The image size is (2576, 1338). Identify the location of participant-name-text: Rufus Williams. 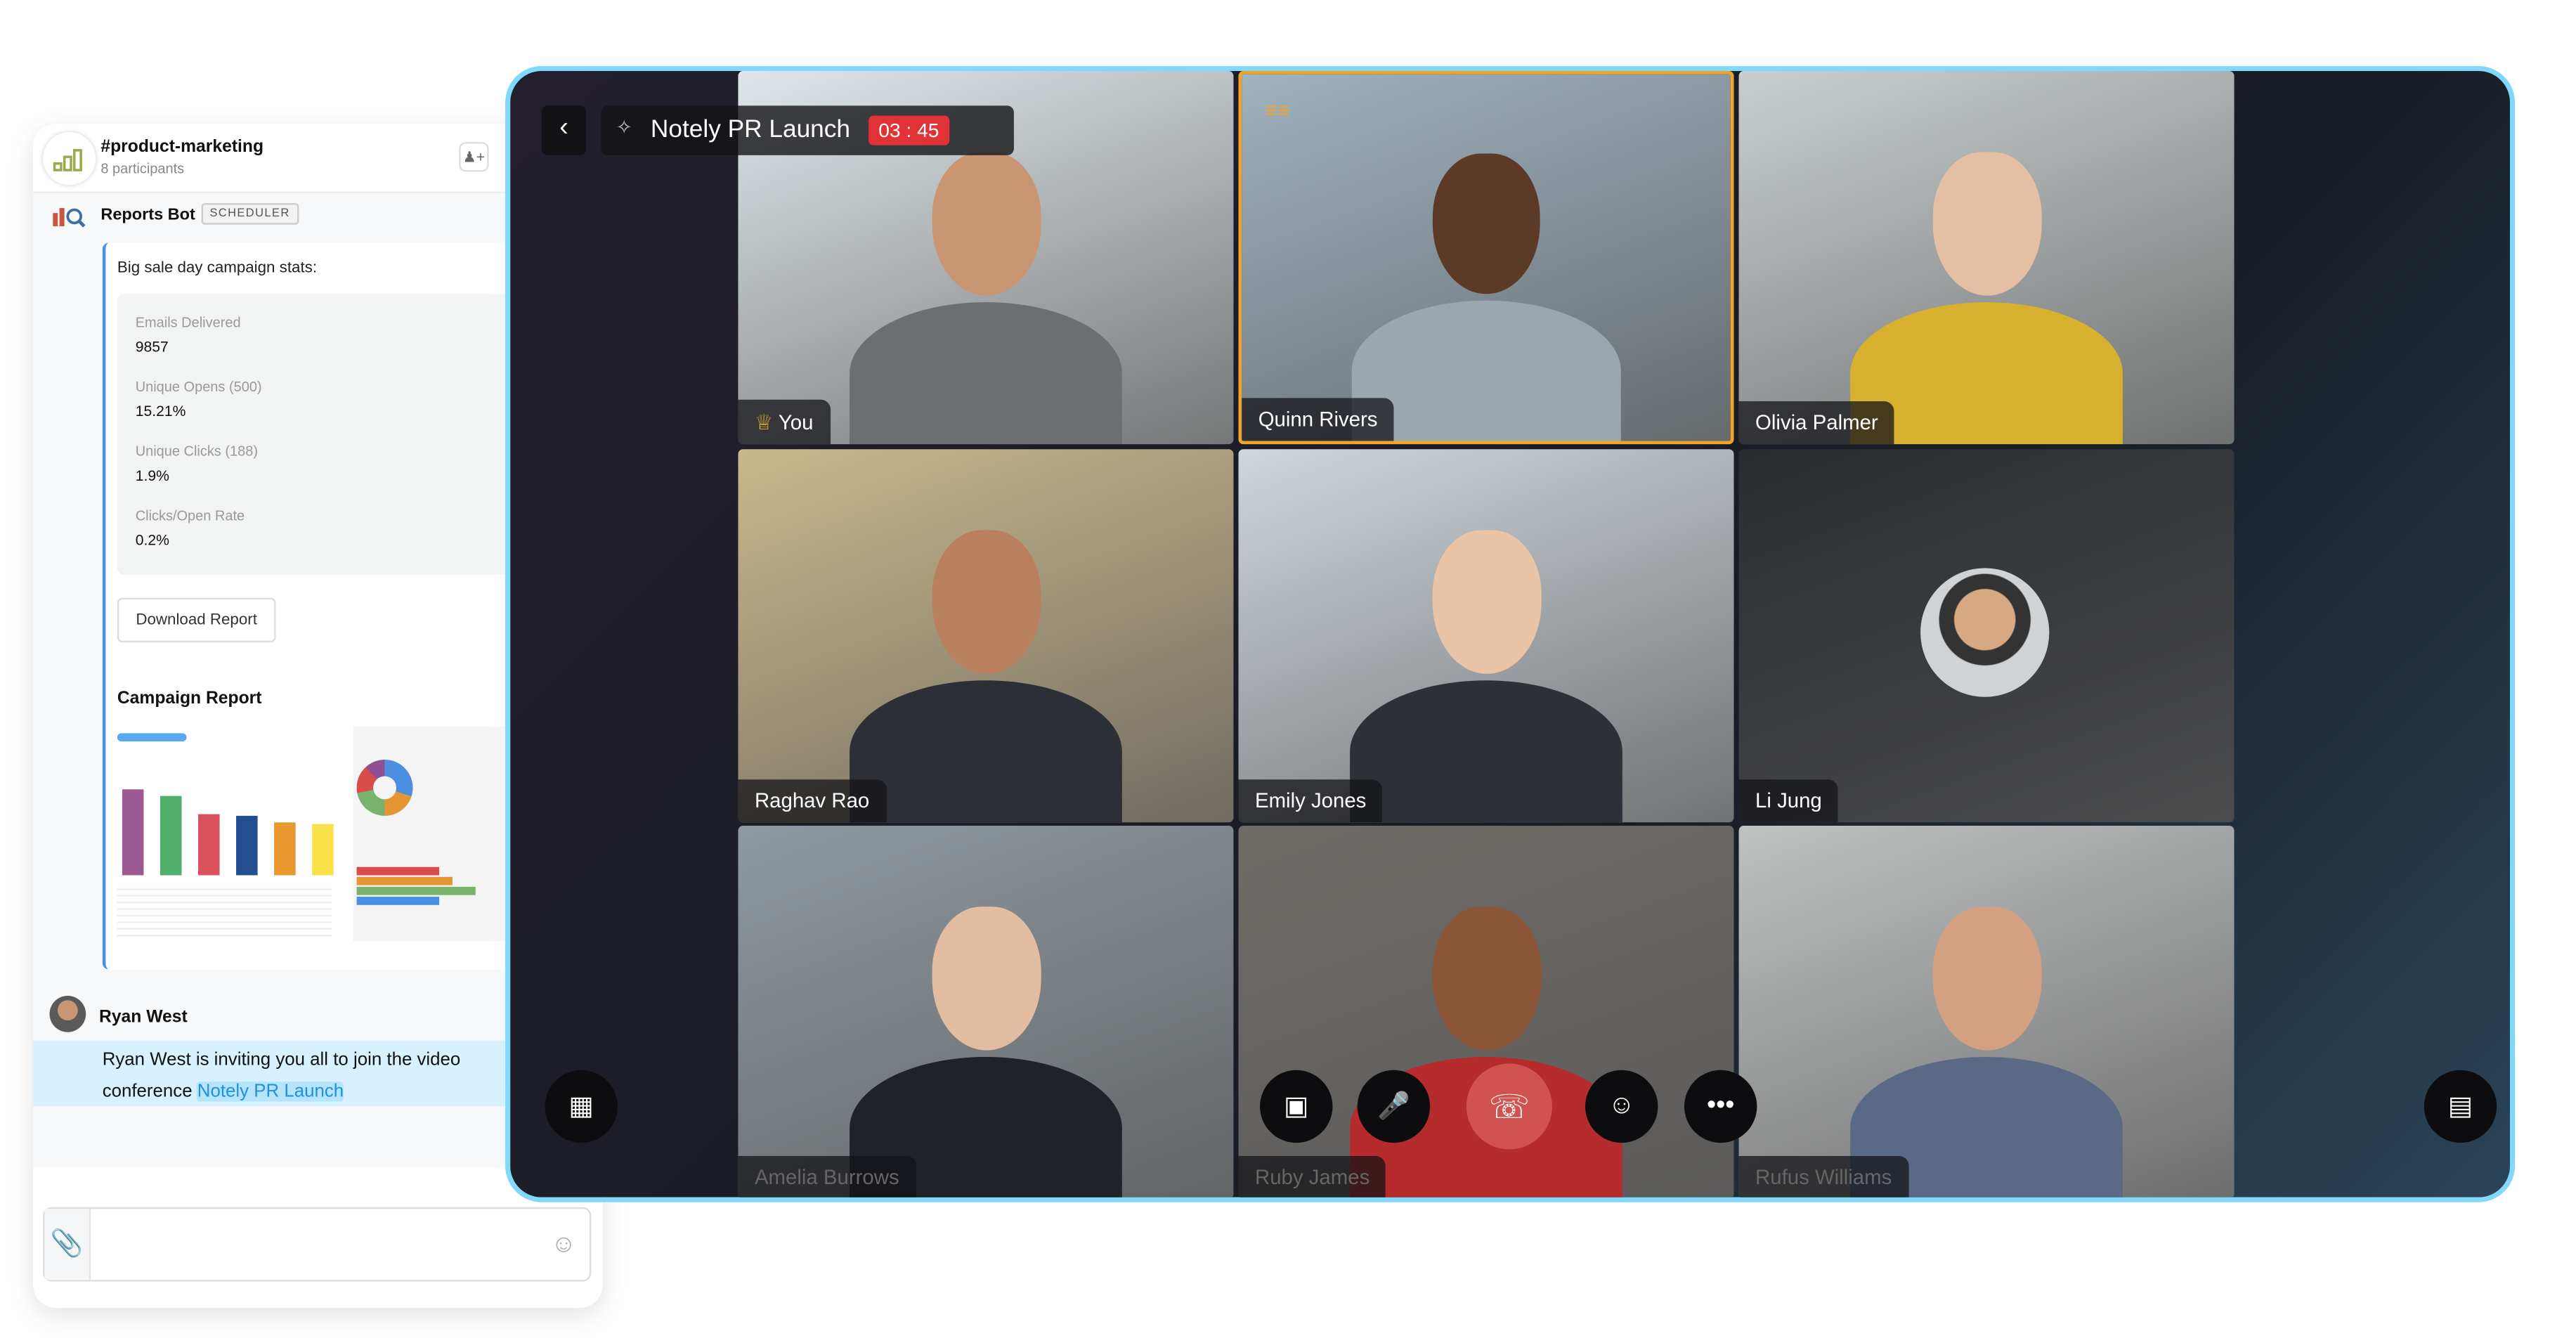
(1824, 1177).